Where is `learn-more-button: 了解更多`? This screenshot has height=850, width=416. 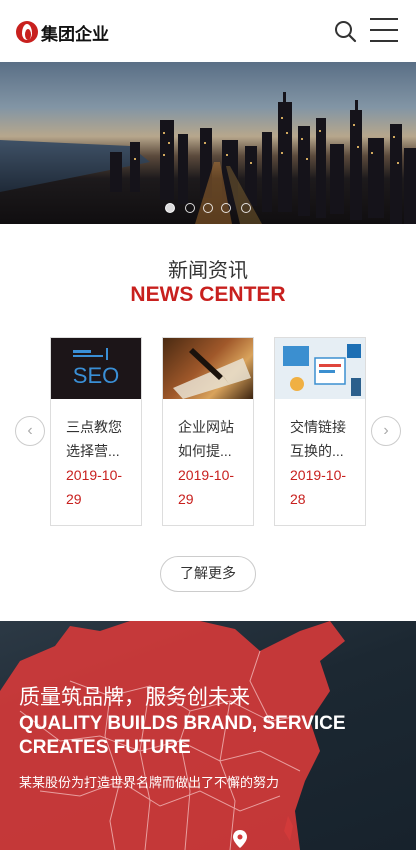 learn-more-button: 了解更多 is located at coordinates (208, 574).